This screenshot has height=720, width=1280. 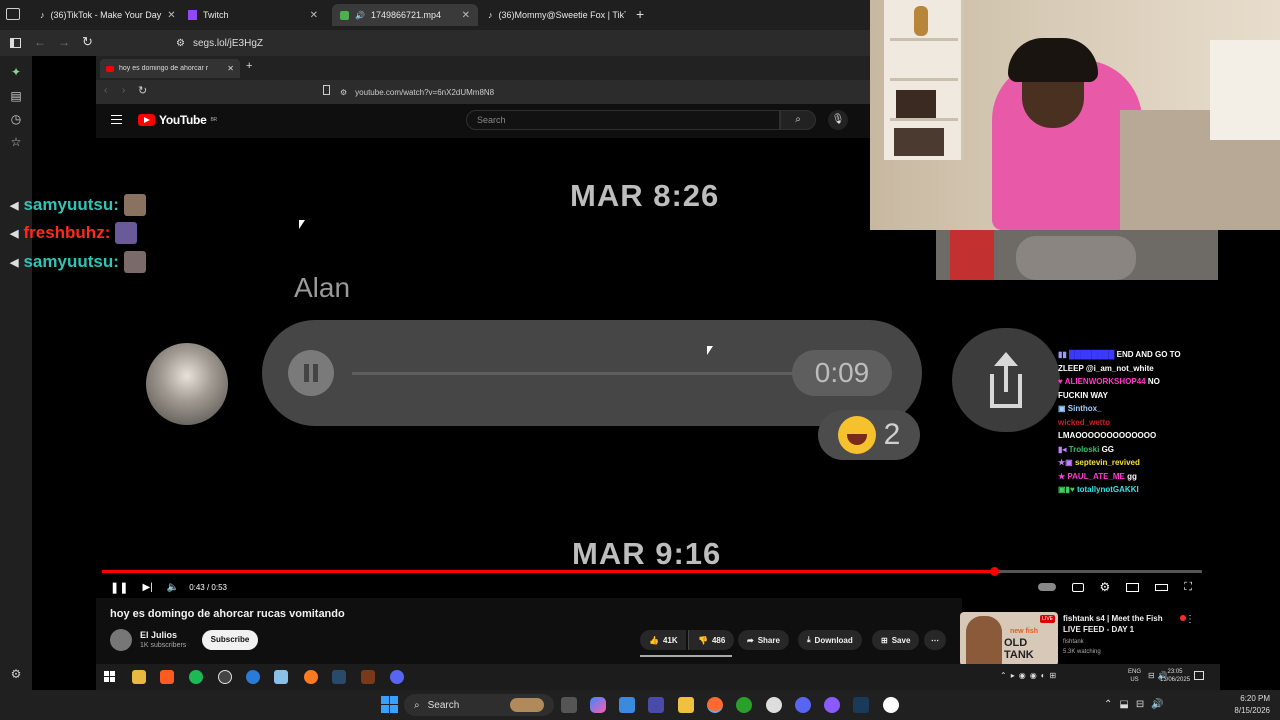 I want to click on youtube-logo: YouTube BR, so click(x=177, y=120).